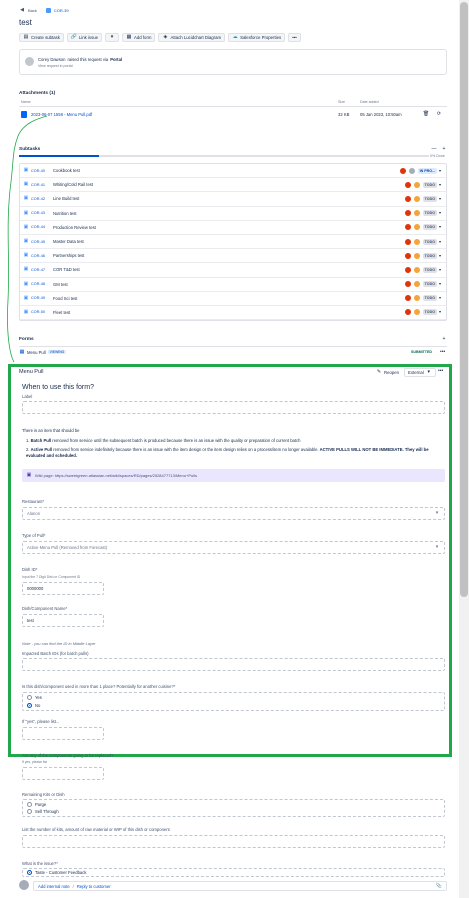 Image resolution: width=469 pixels, height=898 pixels. Describe the element at coordinates (233, 513) in the screenshot. I see `restaurant-select: Alanon ▾` at that location.